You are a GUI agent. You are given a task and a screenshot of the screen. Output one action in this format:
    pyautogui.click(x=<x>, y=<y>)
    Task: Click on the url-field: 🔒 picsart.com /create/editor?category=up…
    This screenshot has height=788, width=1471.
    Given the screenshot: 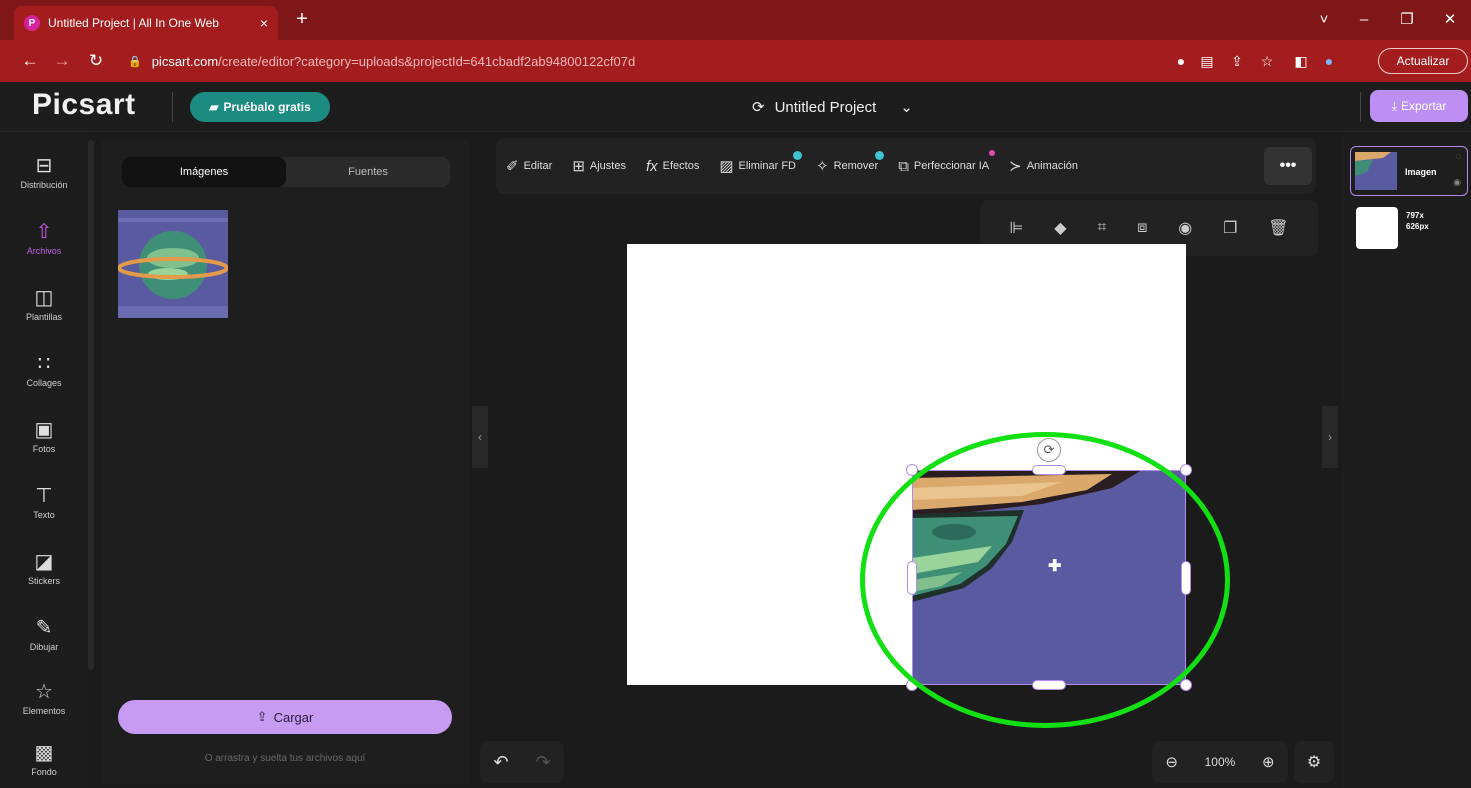 What is the action you would take?
    pyautogui.click(x=643, y=61)
    